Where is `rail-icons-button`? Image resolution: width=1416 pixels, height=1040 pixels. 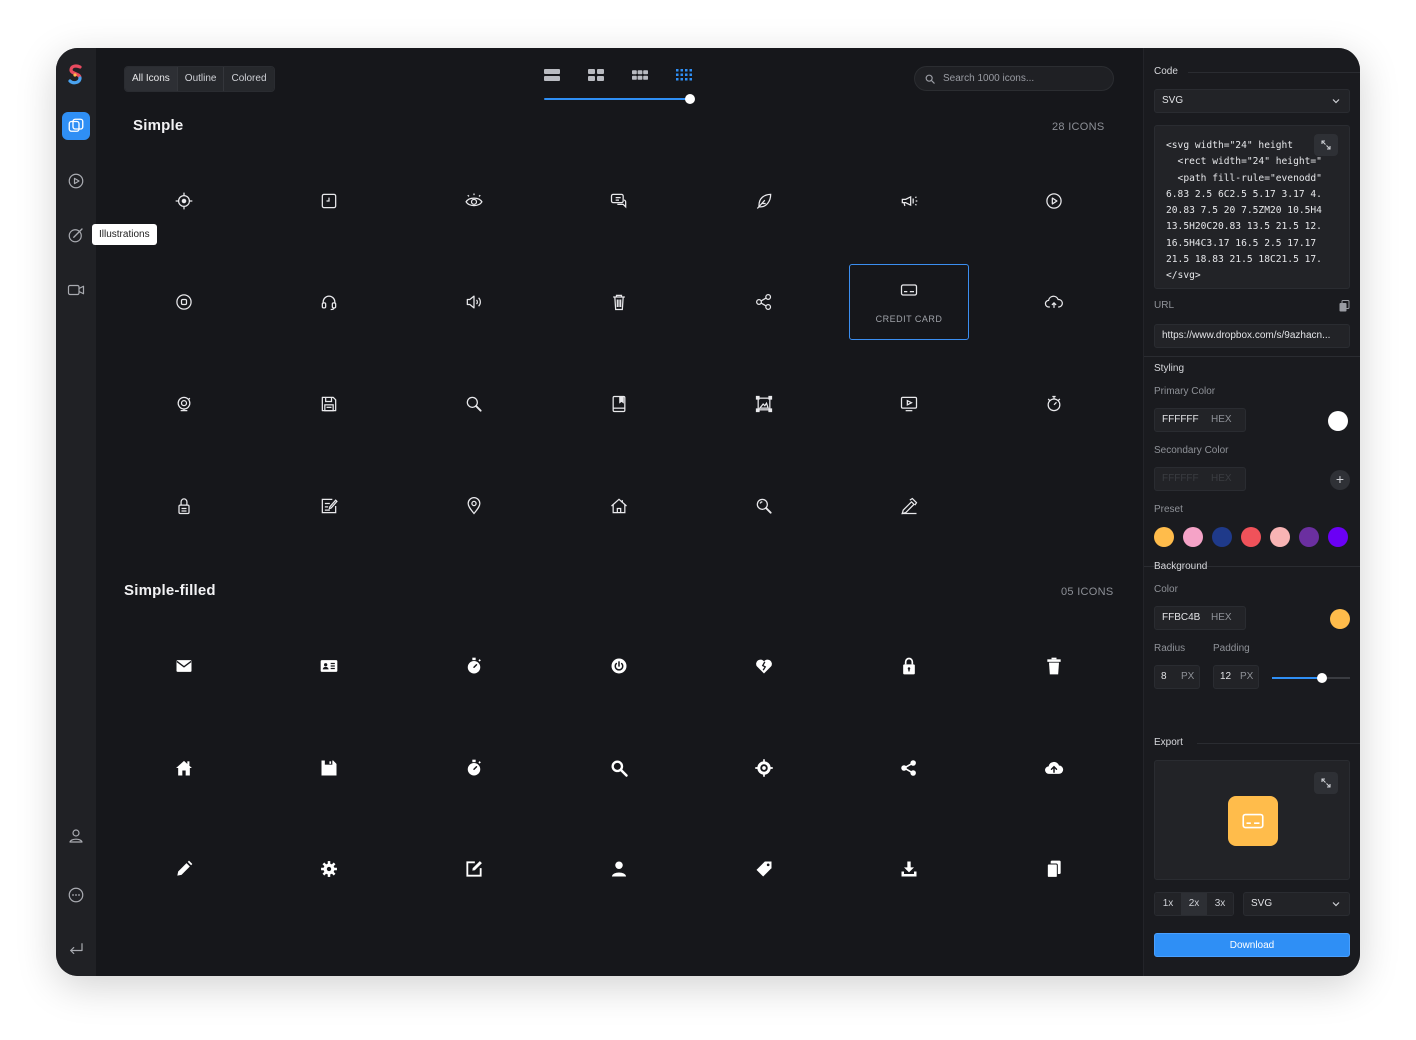
rail-icons-button is located at coordinates (76, 126).